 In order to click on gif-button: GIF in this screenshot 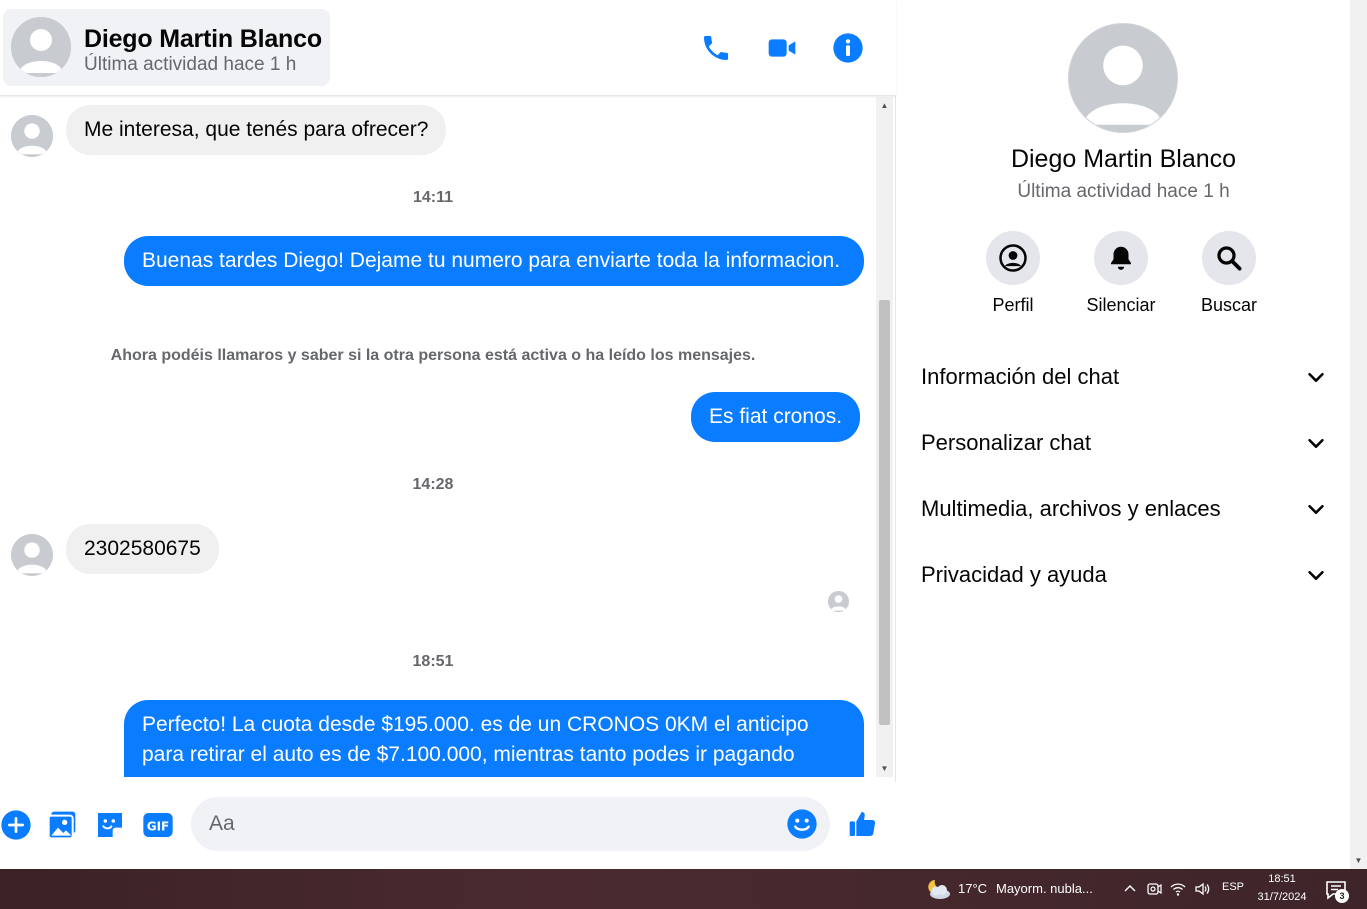, I will do `click(158, 825)`.